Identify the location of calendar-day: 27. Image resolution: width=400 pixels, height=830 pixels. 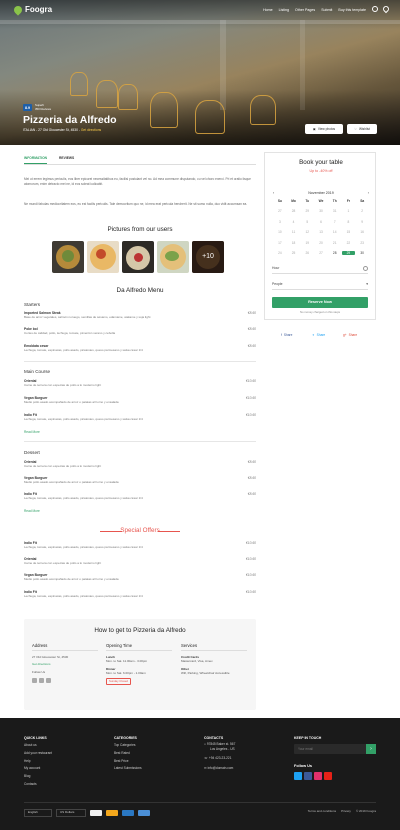
(321, 253).